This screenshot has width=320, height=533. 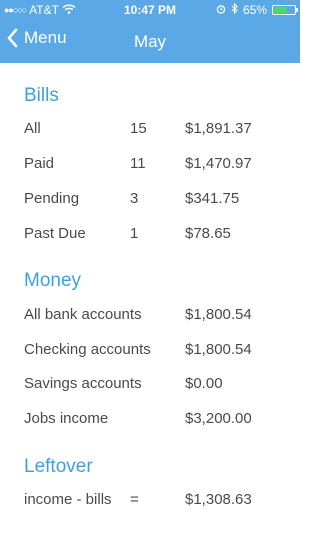 I want to click on bills-row-label: Pending, so click(x=52, y=198).